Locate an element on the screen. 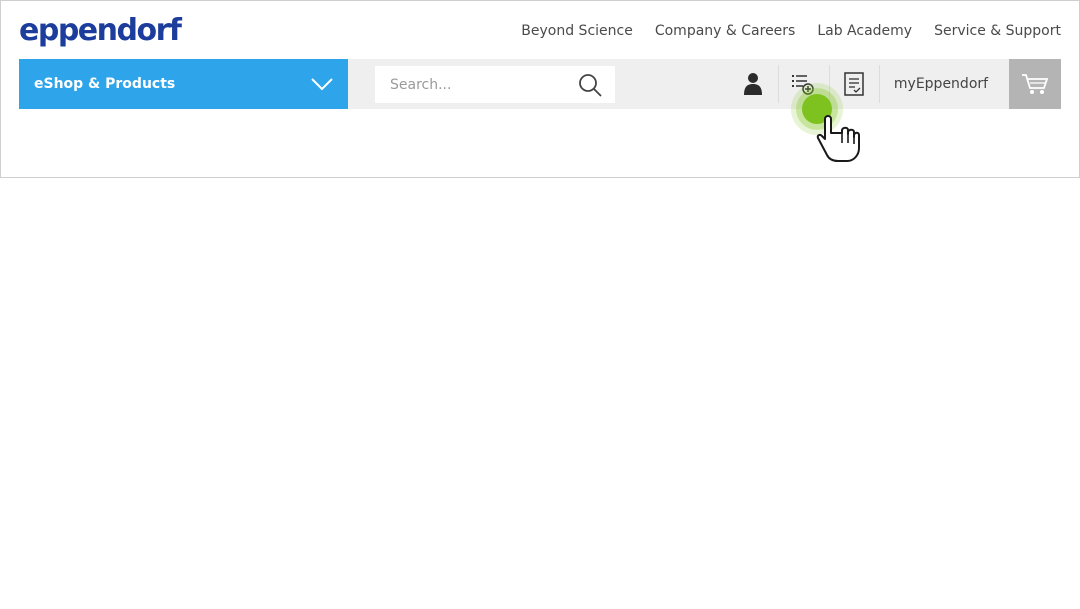 The image size is (1080, 609). nav-service-support: Service & Support is located at coordinates (997, 31).